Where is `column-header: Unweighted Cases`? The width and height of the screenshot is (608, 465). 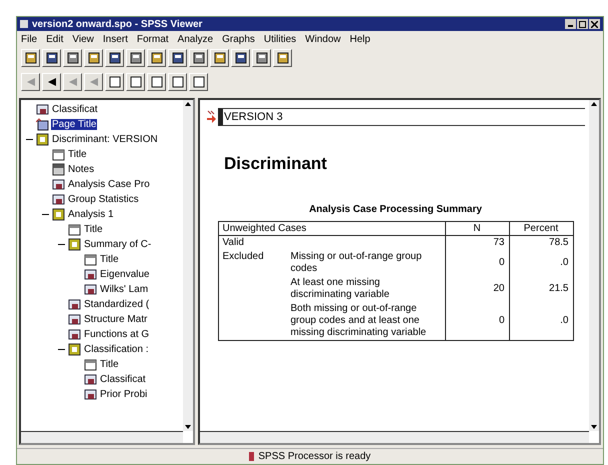
column-header: Unweighted Cases is located at coordinates (331, 229).